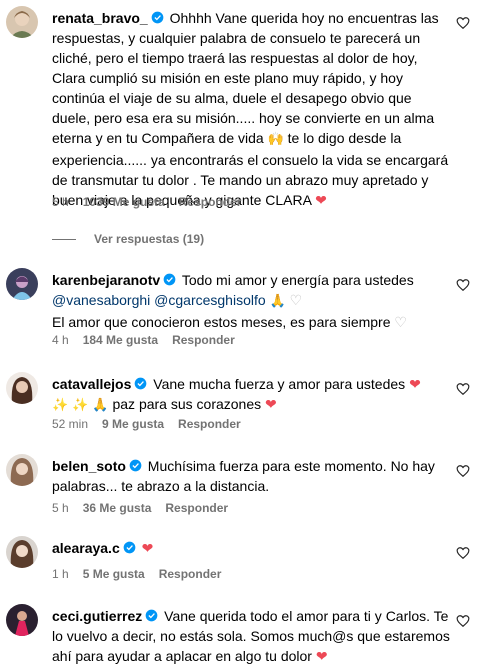 The width and height of the screenshot is (480, 664). What do you see at coordinates (133, 424) in the screenshot?
I see `likes-count: 9 Me gusta` at bounding box center [133, 424].